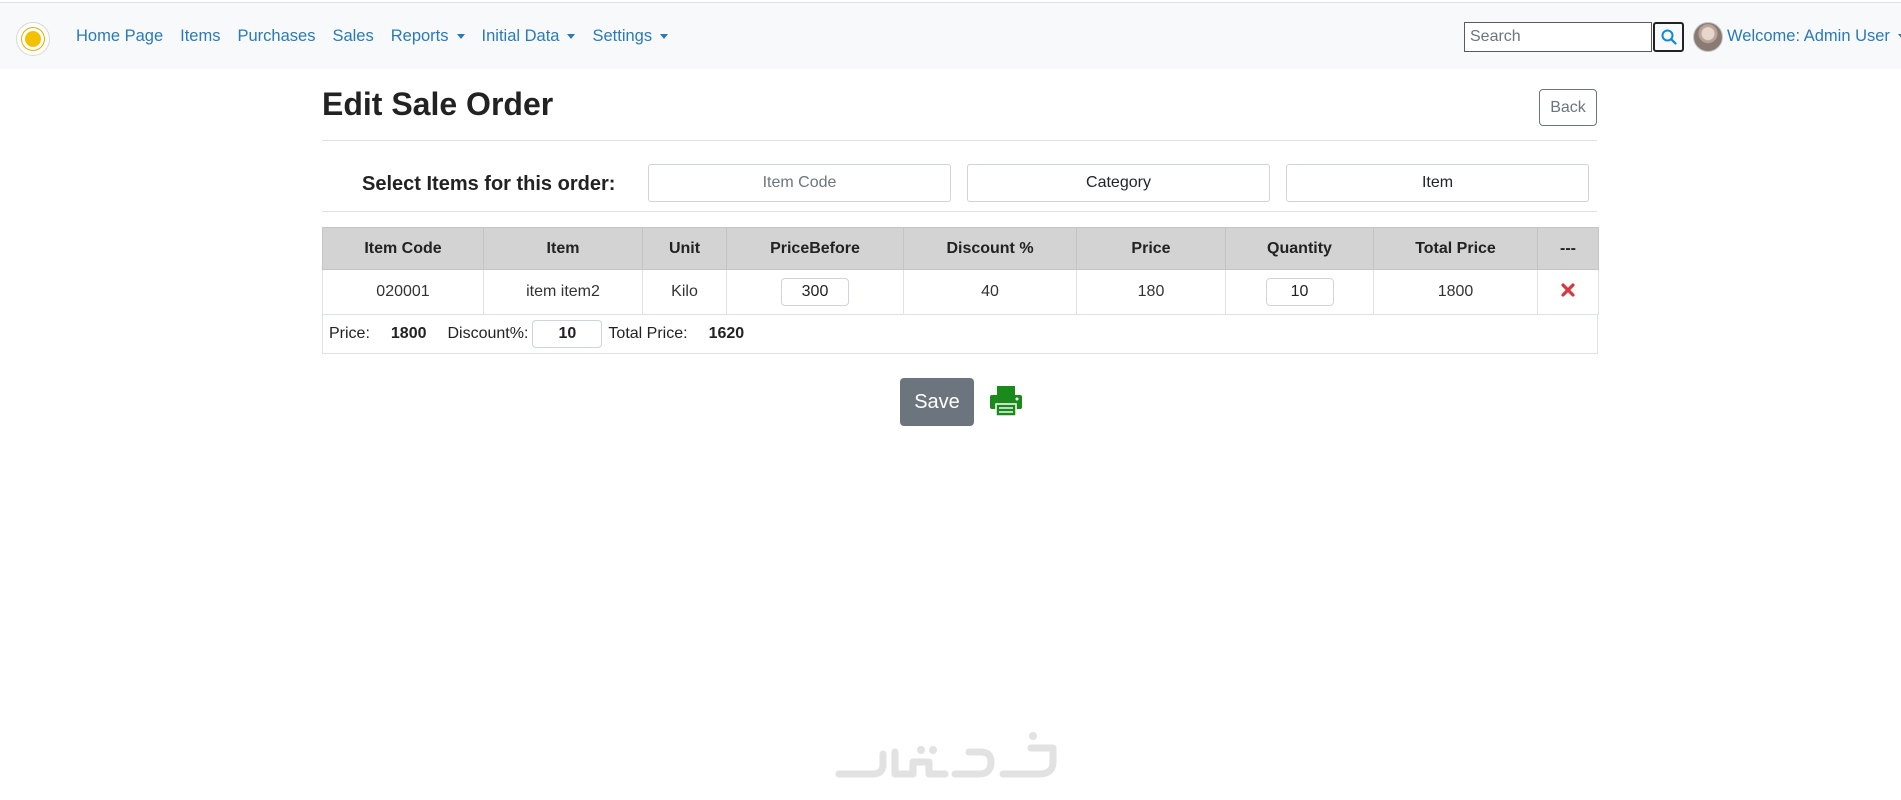 The height and width of the screenshot is (800, 1901). I want to click on nav-settings-dropdown: Settings, so click(630, 36).